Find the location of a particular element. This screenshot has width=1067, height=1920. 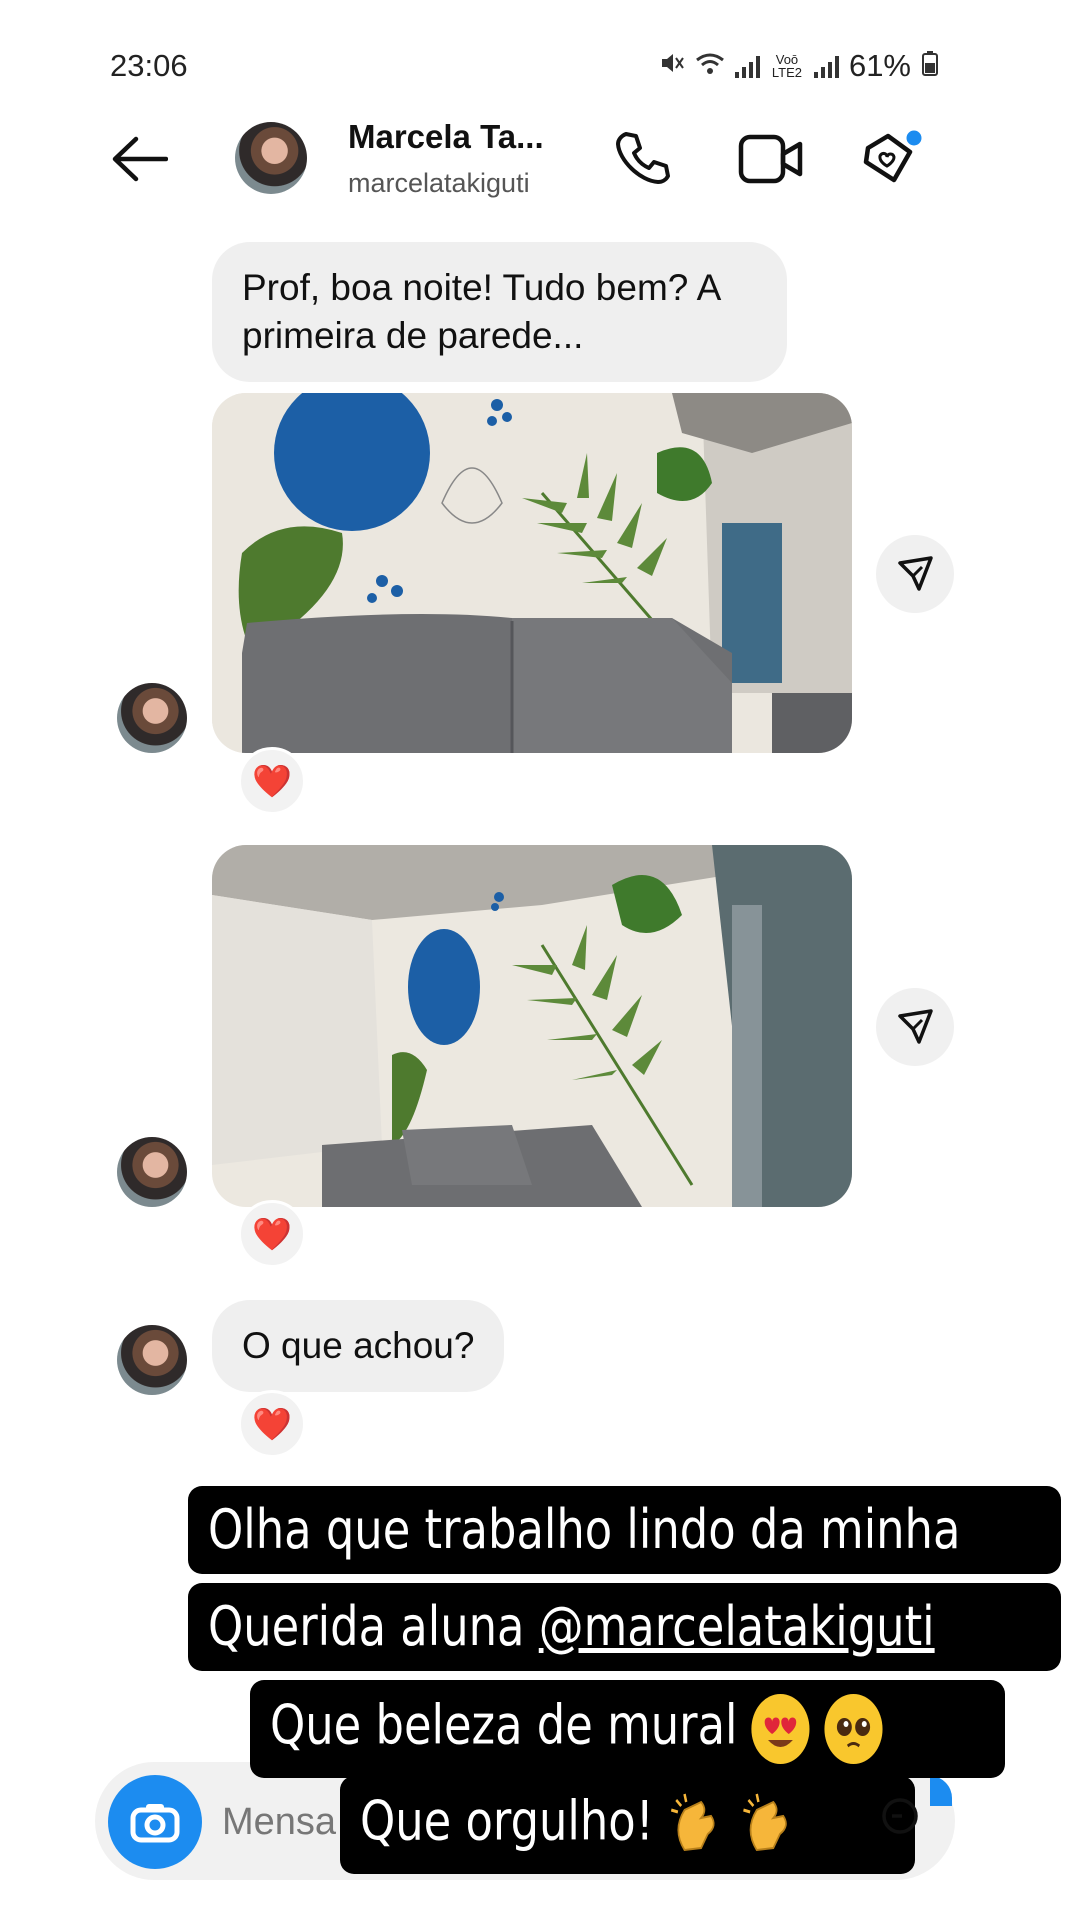

video-camera-icon is located at coordinates (771, 159).